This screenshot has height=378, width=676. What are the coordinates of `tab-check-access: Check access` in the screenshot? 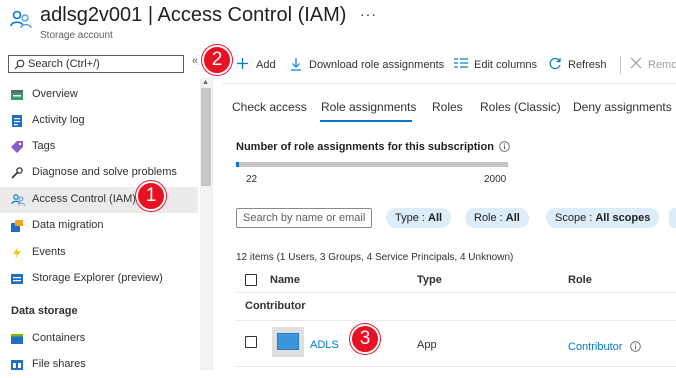 It's located at (269, 107).